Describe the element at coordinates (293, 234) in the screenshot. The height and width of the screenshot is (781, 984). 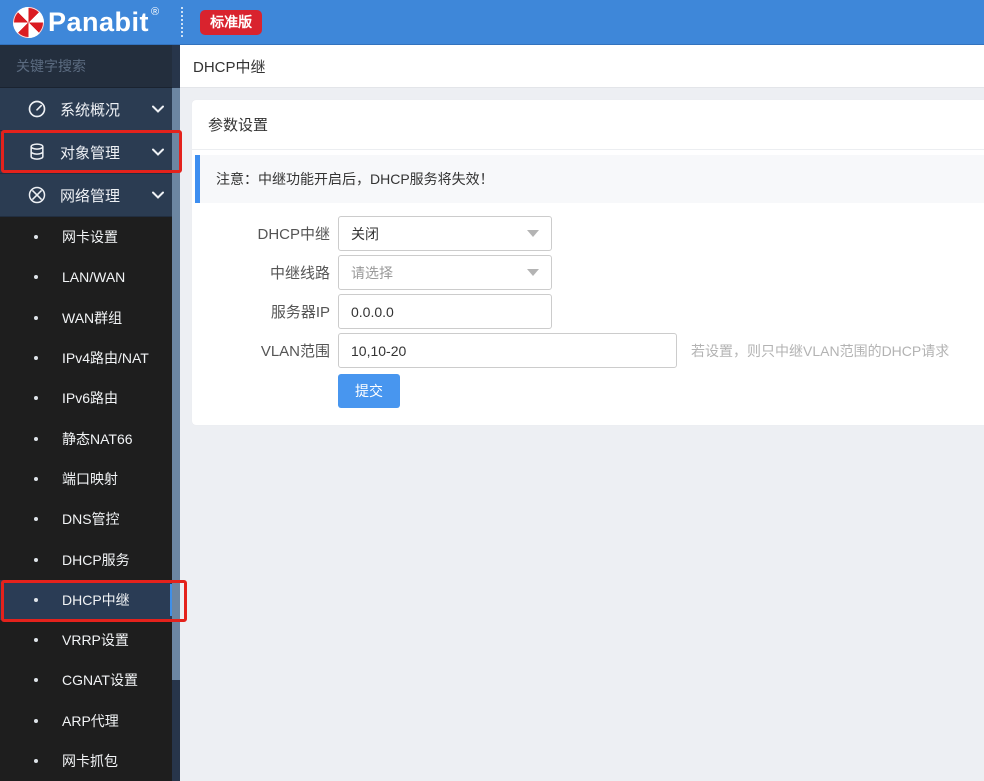
I see `dhcp-relay-label: DHCP中继` at that location.